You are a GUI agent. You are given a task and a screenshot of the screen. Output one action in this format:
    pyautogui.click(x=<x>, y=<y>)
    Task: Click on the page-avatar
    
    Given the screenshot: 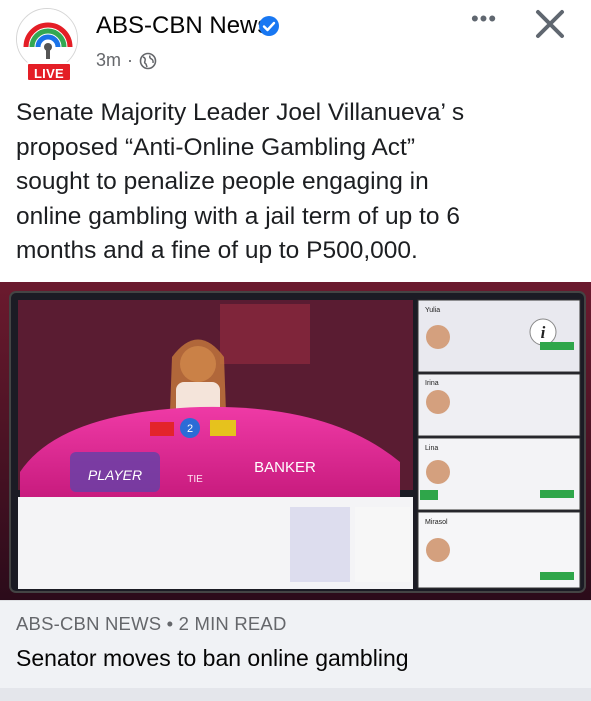 What is the action you would take?
    pyautogui.click(x=47, y=39)
    